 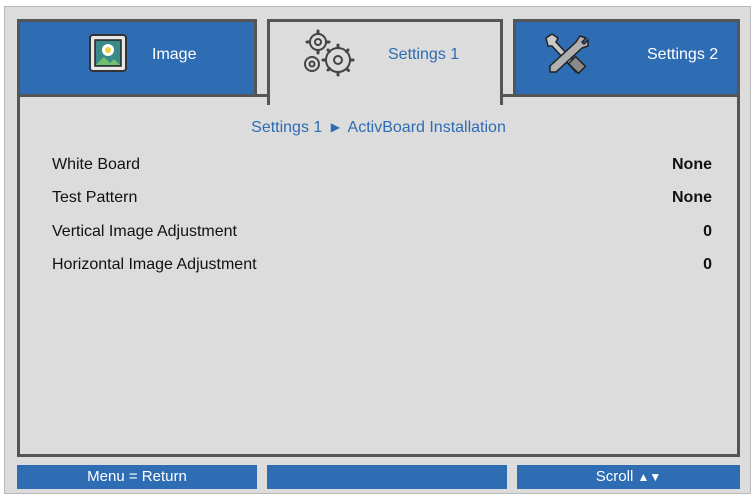 What do you see at coordinates (382, 269) in the screenshot?
I see `menu-item-horizontal-image-adjustment: Horizontal Image Adjustment 0` at bounding box center [382, 269].